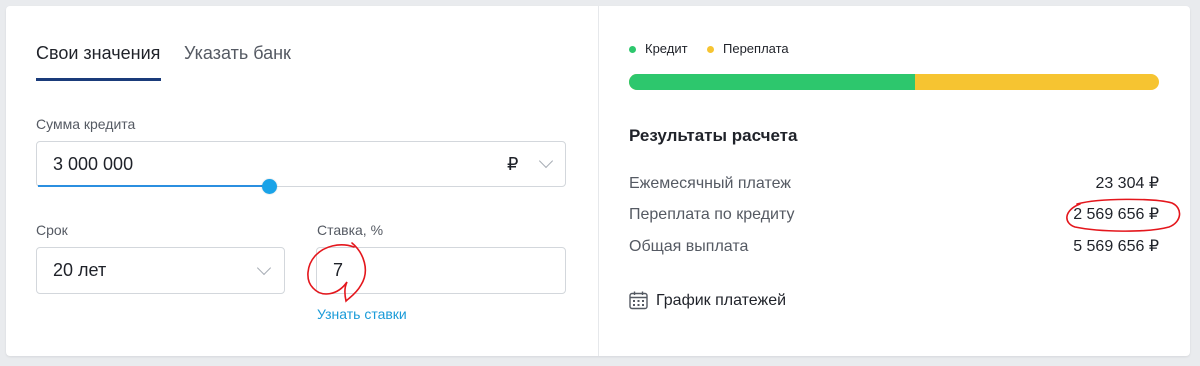  I want to click on monthly-payment-value: 23 304 ₽, so click(1127, 183).